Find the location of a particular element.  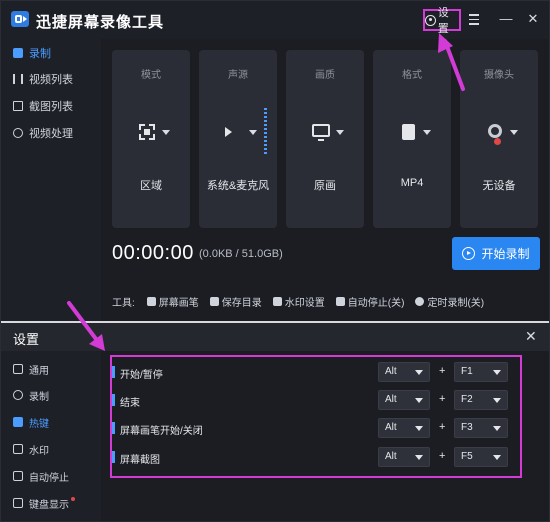

start-recording-label: 开始录制 is located at coordinates (505, 254).